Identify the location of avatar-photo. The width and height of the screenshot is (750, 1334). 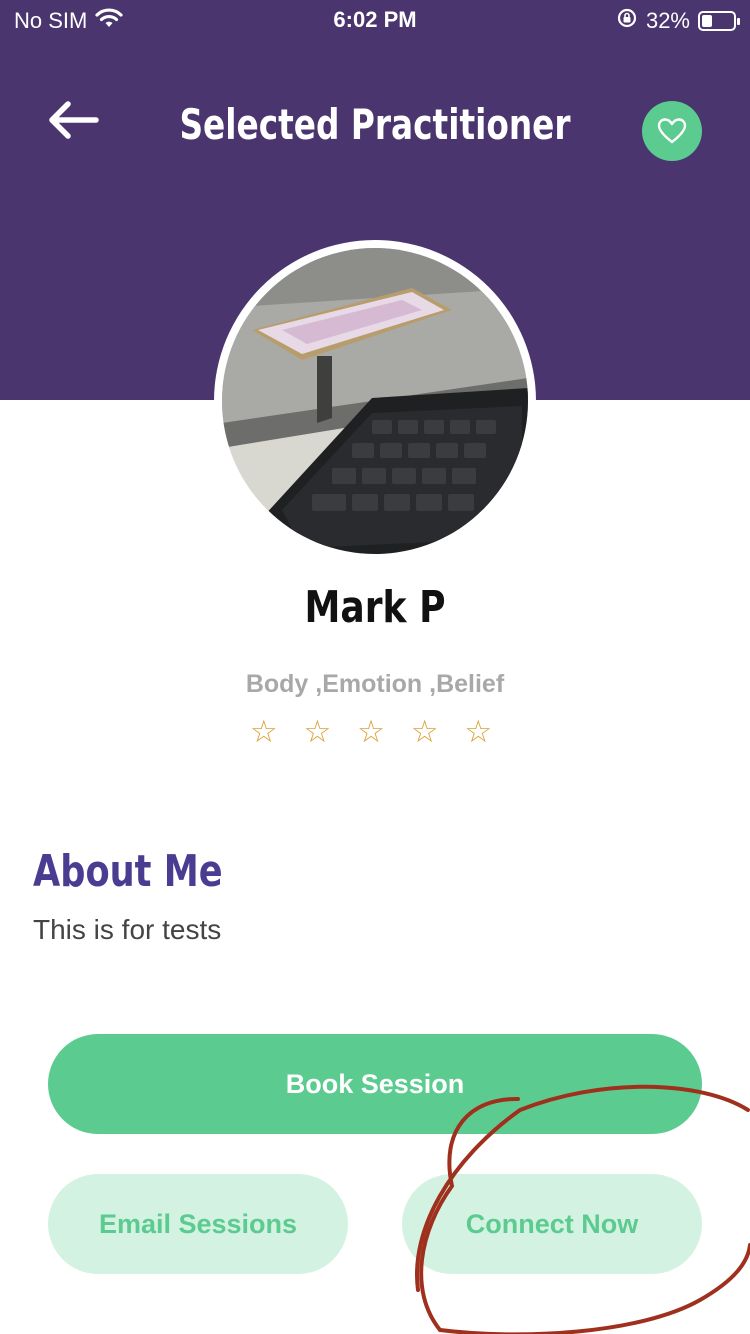
(375, 401).